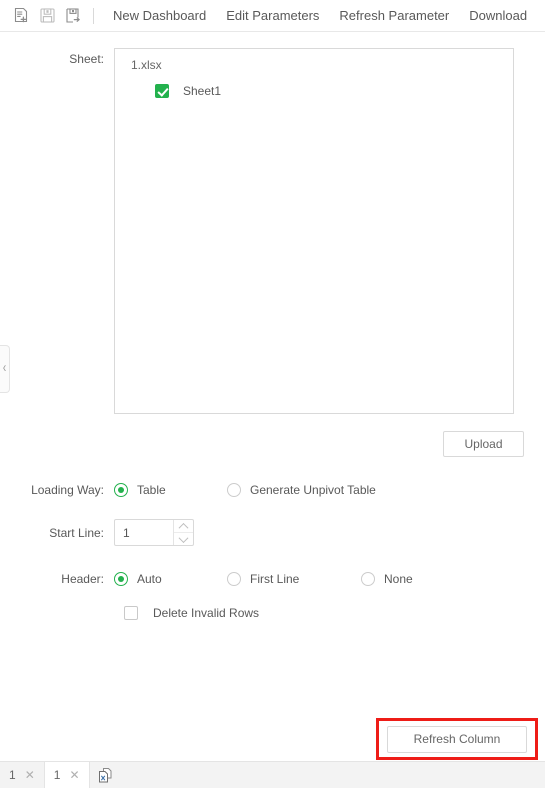  I want to click on upload-button: Upload, so click(483, 444).